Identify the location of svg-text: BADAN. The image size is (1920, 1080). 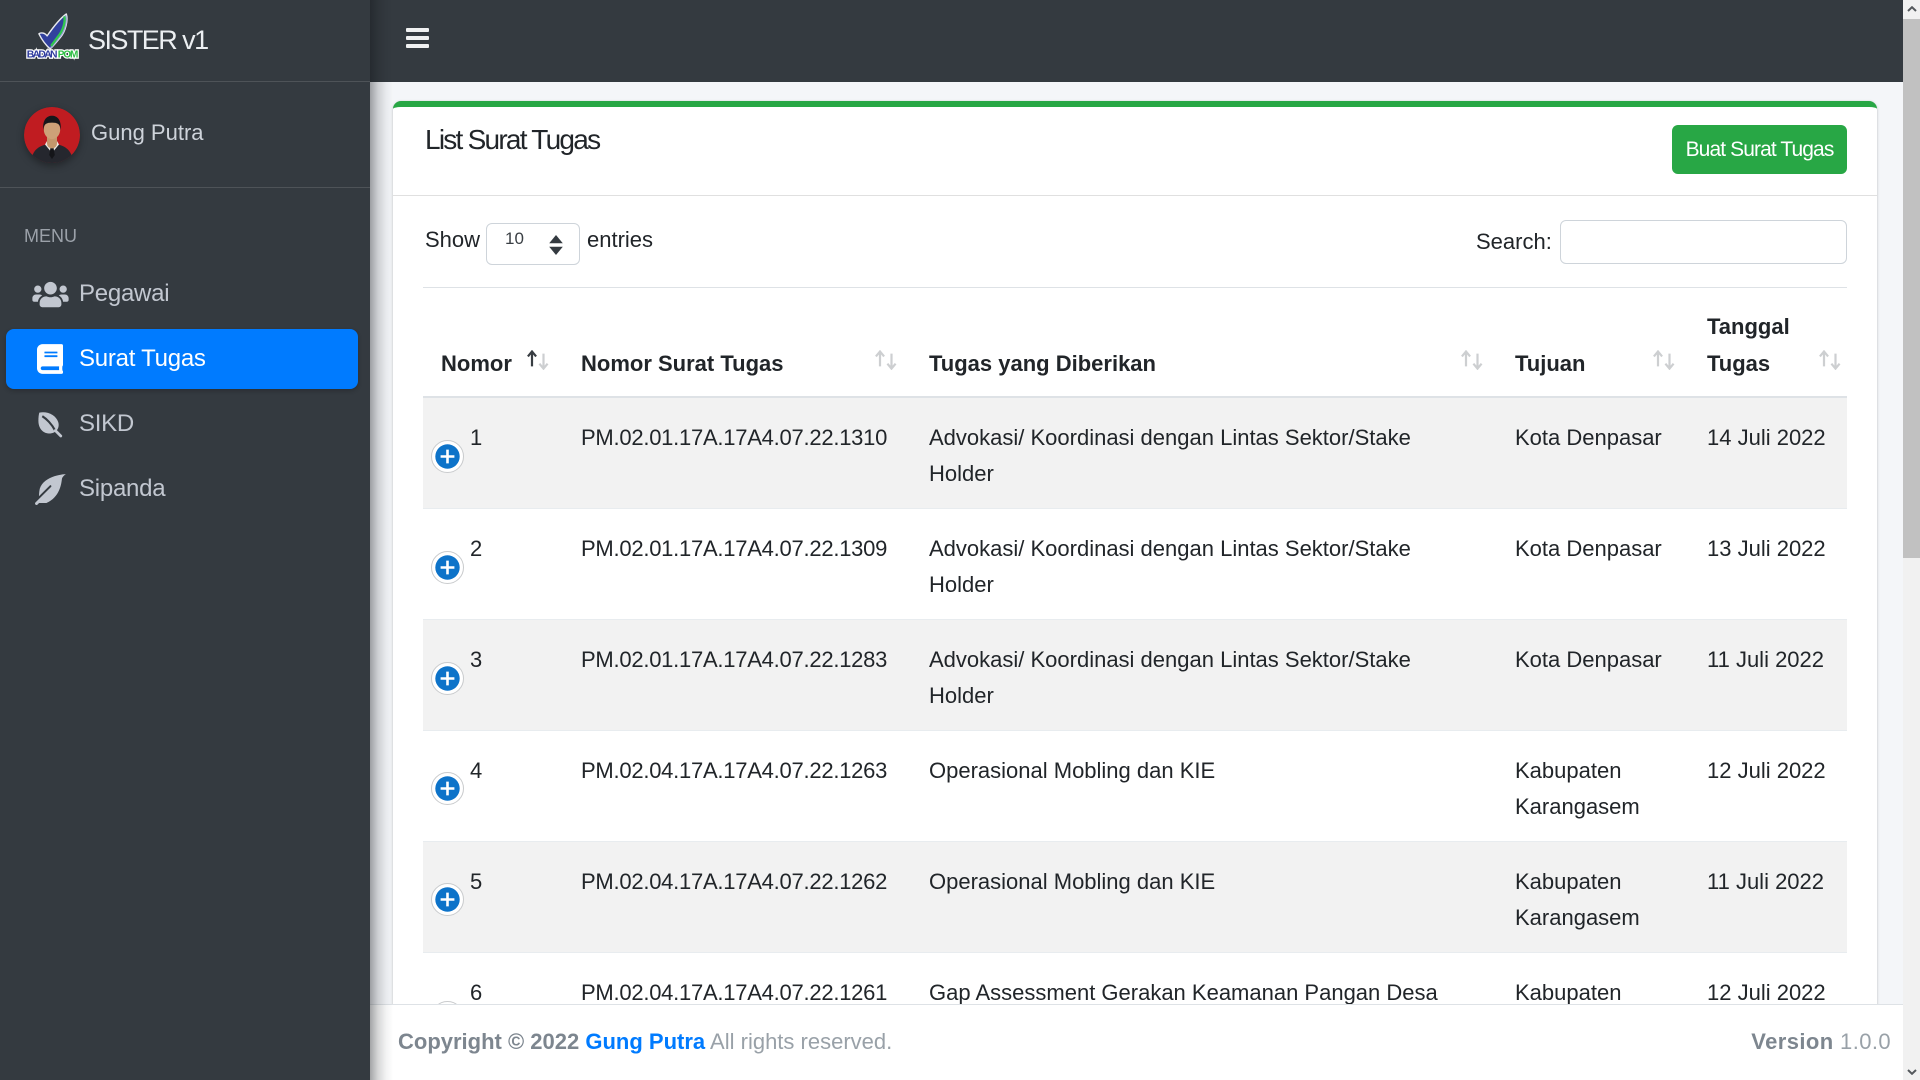
(42, 55).